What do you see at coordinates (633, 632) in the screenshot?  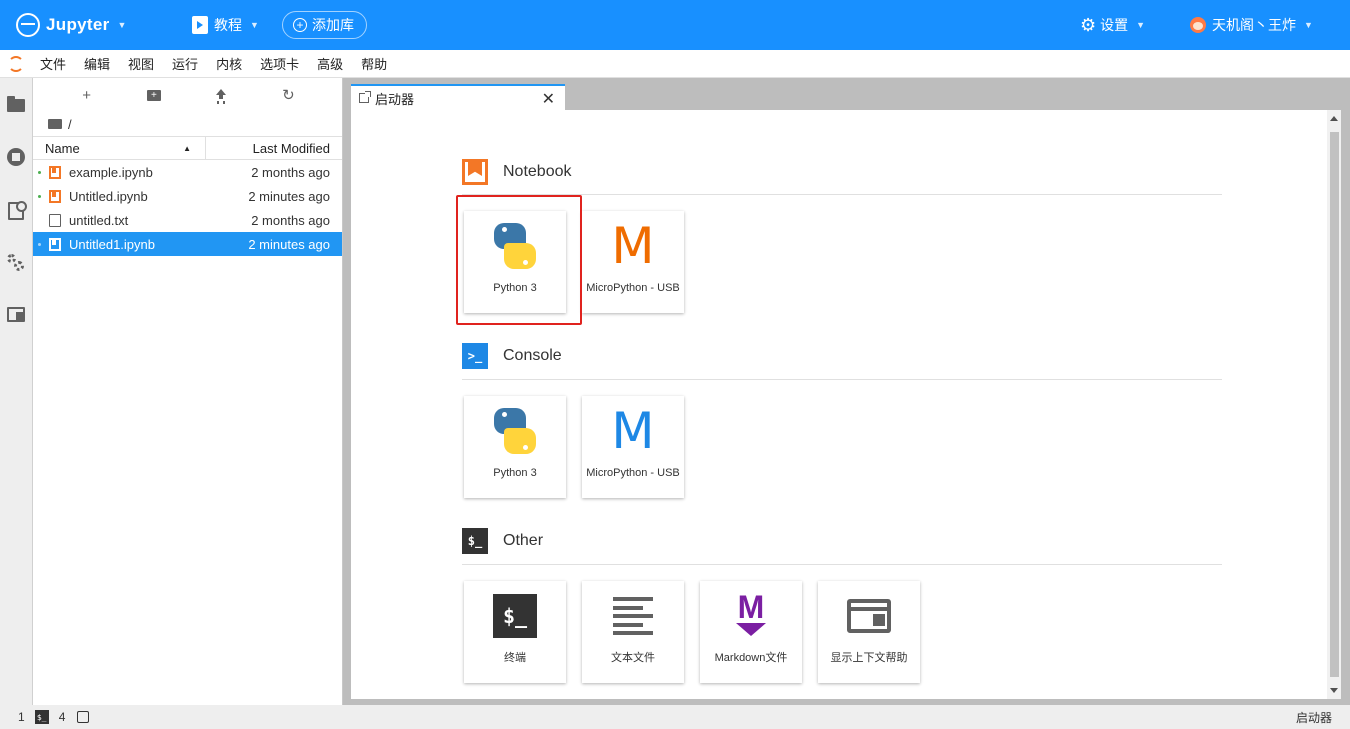 I see `text-file-card: 文本文件` at bounding box center [633, 632].